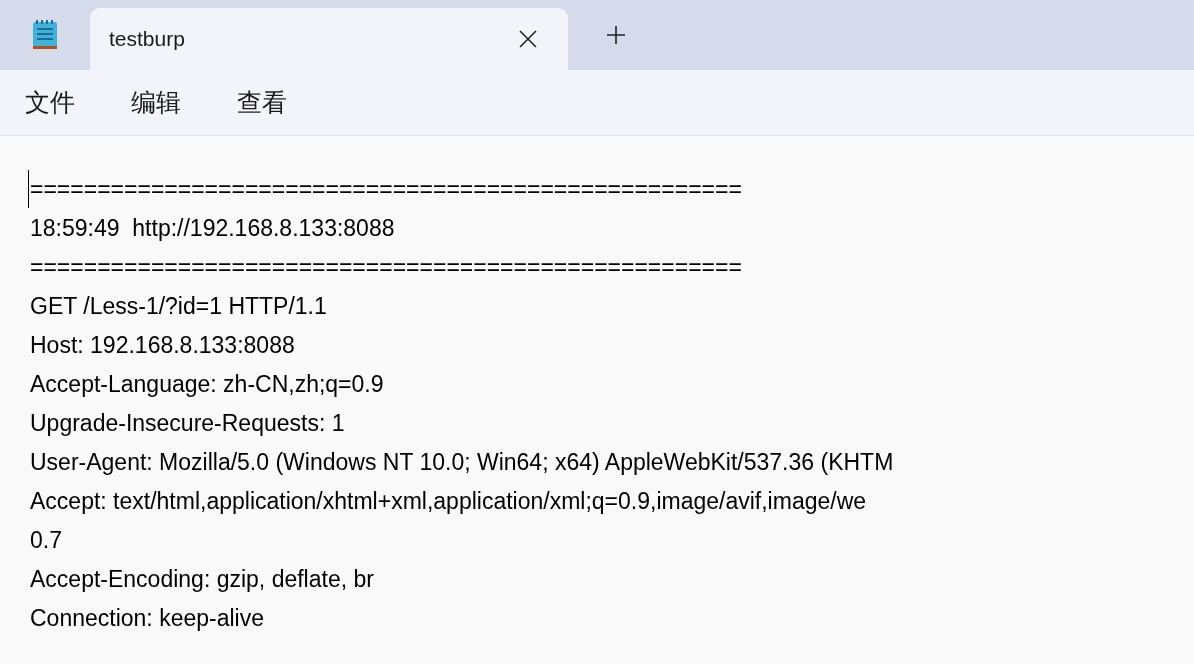  Describe the element at coordinates (45, 35) in the screenshot. I see `notepad-icon` at that location.